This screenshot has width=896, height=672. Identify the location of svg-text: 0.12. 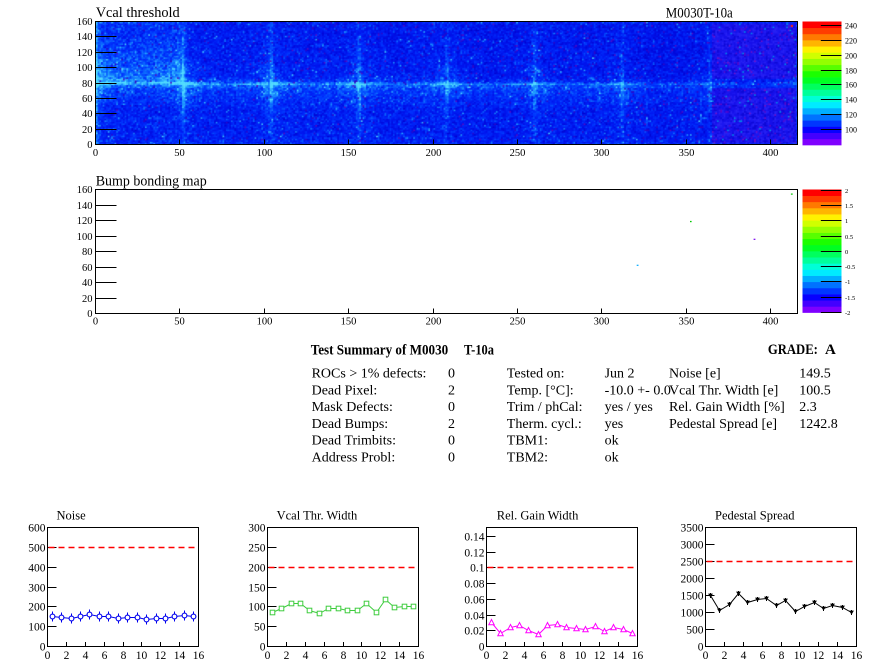
(474, 554).